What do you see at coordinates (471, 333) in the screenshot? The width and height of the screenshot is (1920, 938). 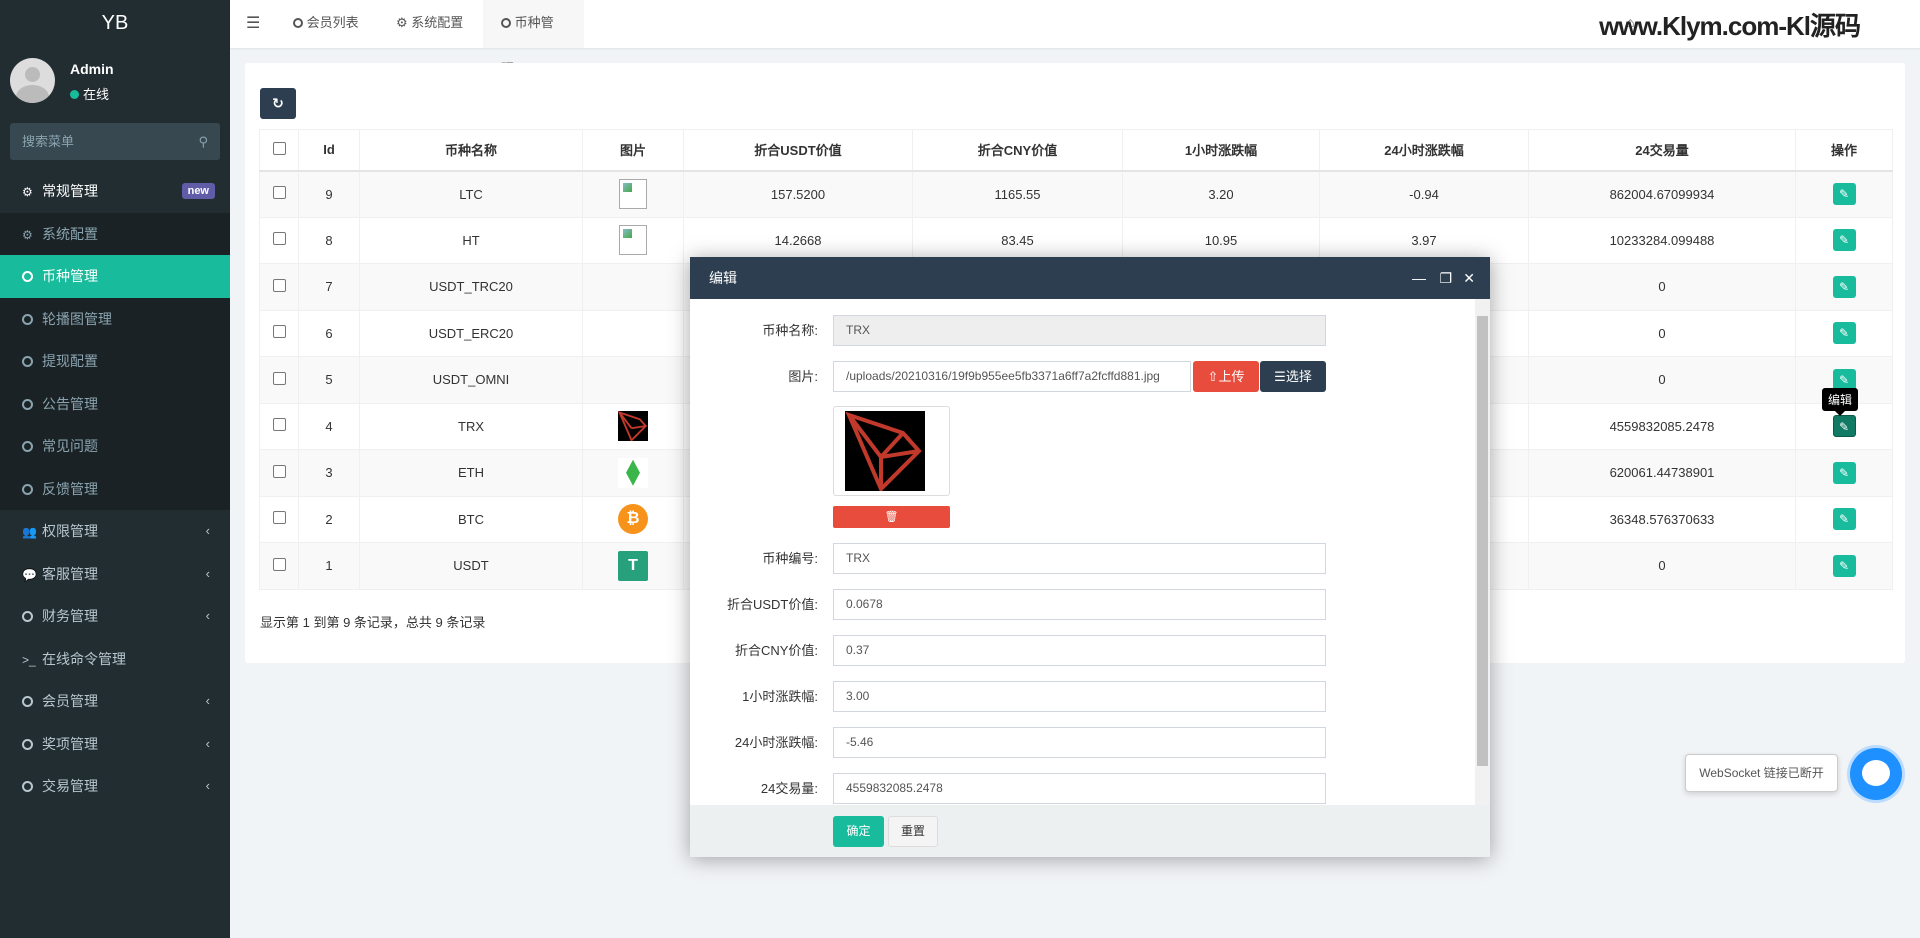 I see `cell-name: USDT_ERC20` at bounding box center [471, 333].